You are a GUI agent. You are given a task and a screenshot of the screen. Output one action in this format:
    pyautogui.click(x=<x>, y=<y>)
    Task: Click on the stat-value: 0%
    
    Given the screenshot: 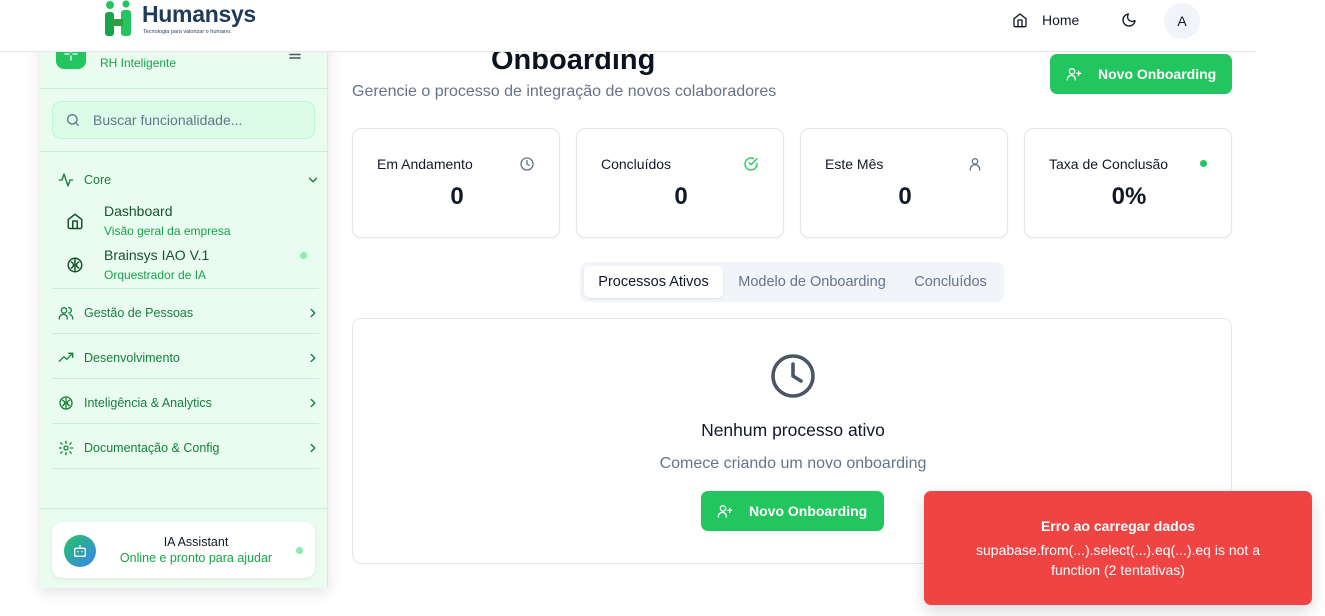 What is the action you would take?
    pyautogui.click(x=1129, y=196)
    